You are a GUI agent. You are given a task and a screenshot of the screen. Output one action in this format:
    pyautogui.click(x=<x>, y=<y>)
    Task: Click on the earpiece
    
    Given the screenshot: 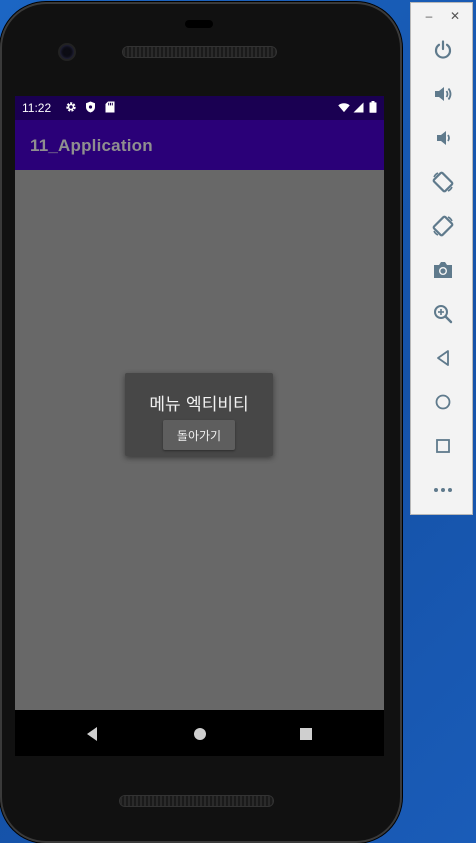 What is the action you would take?
    pyautogui.click(x=199, y=24)
    